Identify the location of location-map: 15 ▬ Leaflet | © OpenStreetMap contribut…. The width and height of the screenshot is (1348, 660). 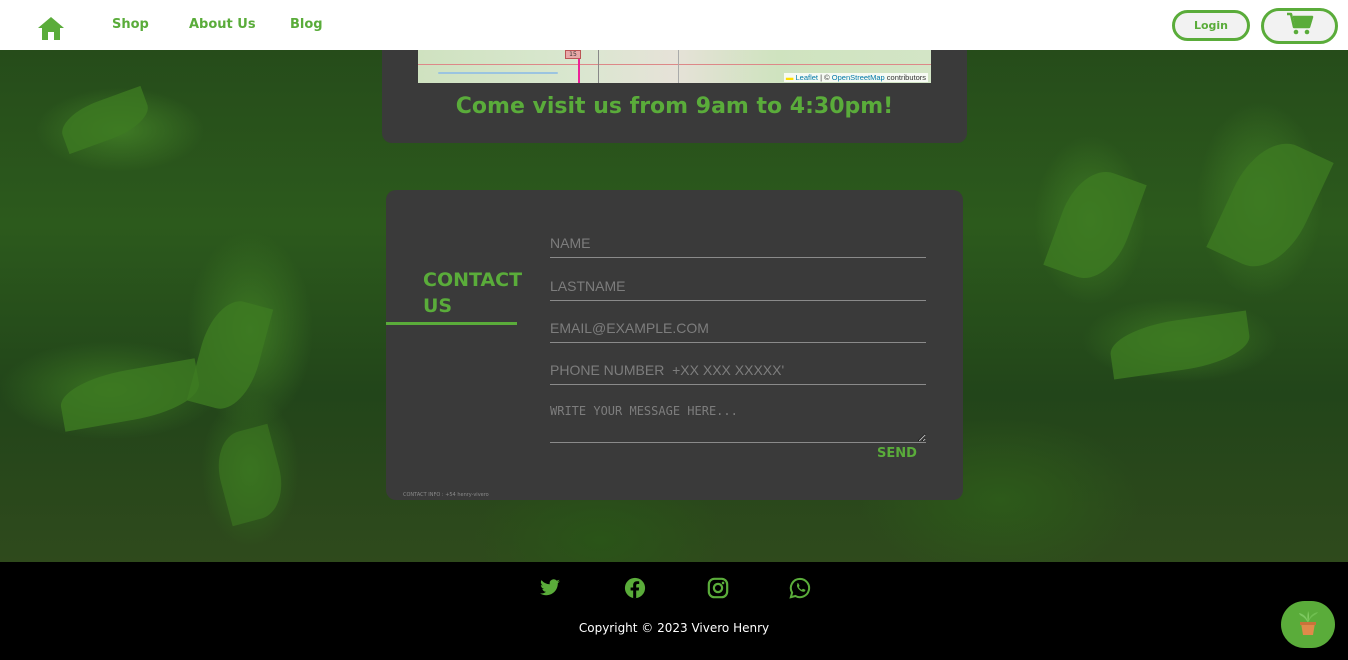
(674, 66).